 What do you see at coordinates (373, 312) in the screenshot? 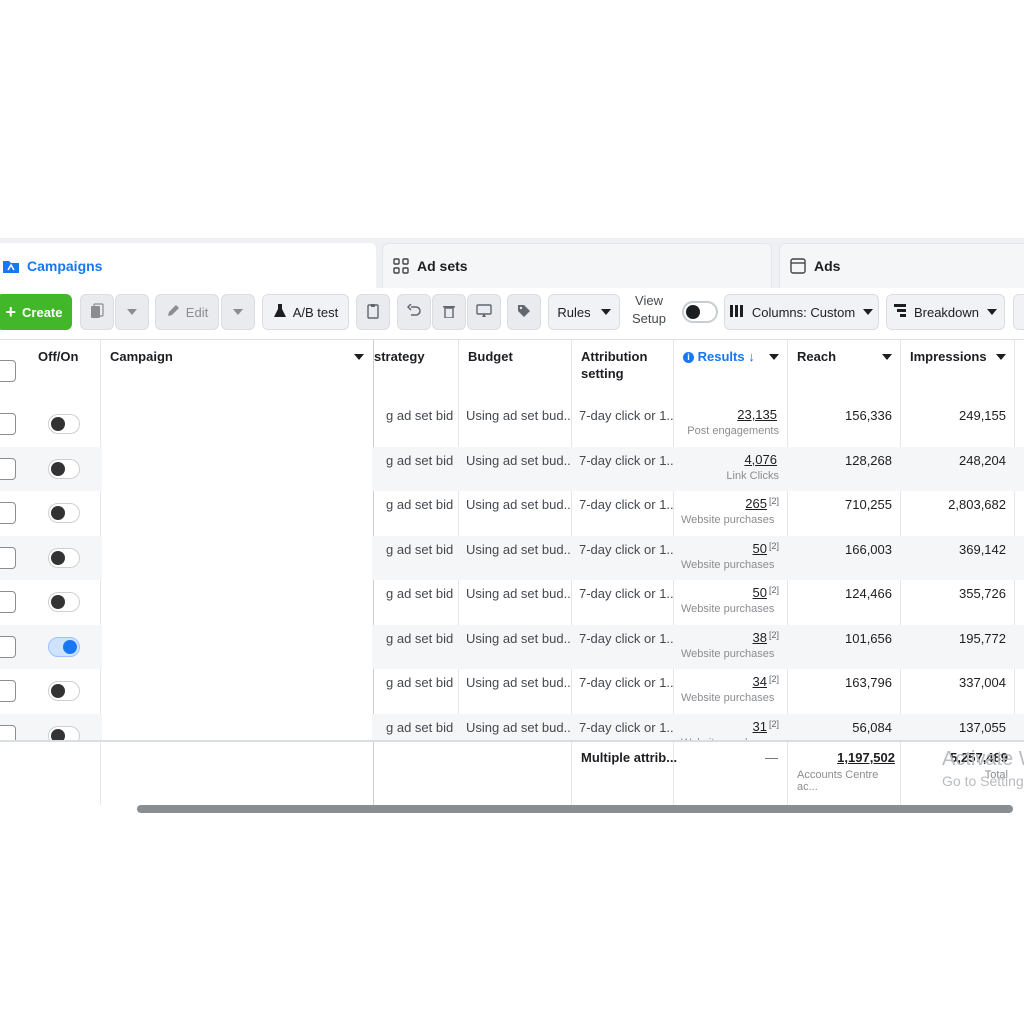
I see `clipboard-button` at bounding box center [373, 312].